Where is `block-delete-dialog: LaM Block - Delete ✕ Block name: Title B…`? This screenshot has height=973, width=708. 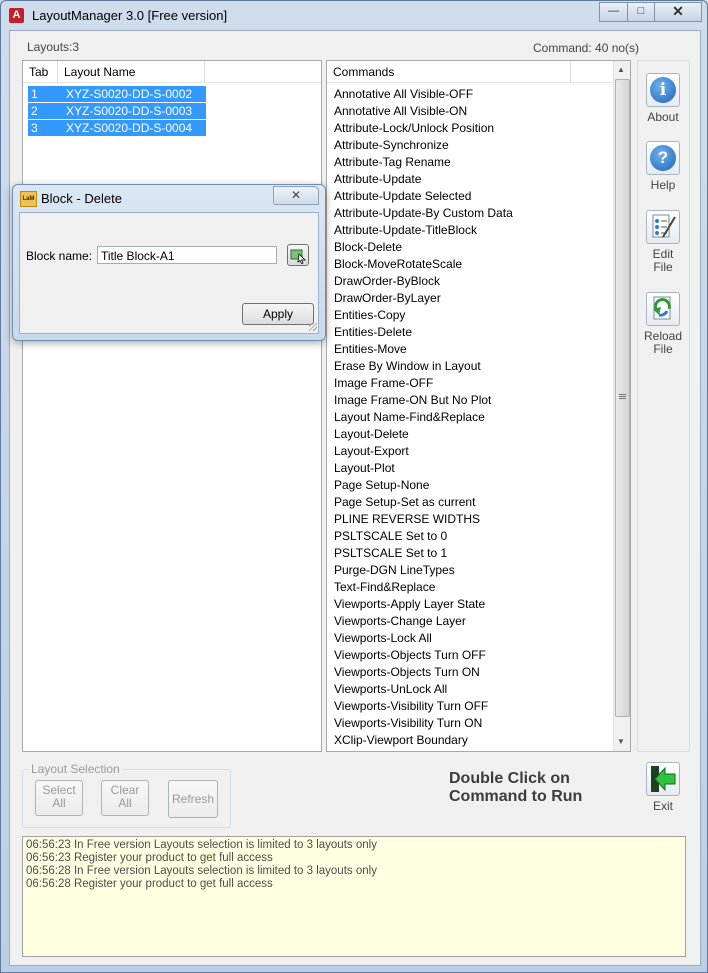 block-delete-dialog: LaM Block - Delete ✕ Block name: Title B… is located at coordinates (169, 262).